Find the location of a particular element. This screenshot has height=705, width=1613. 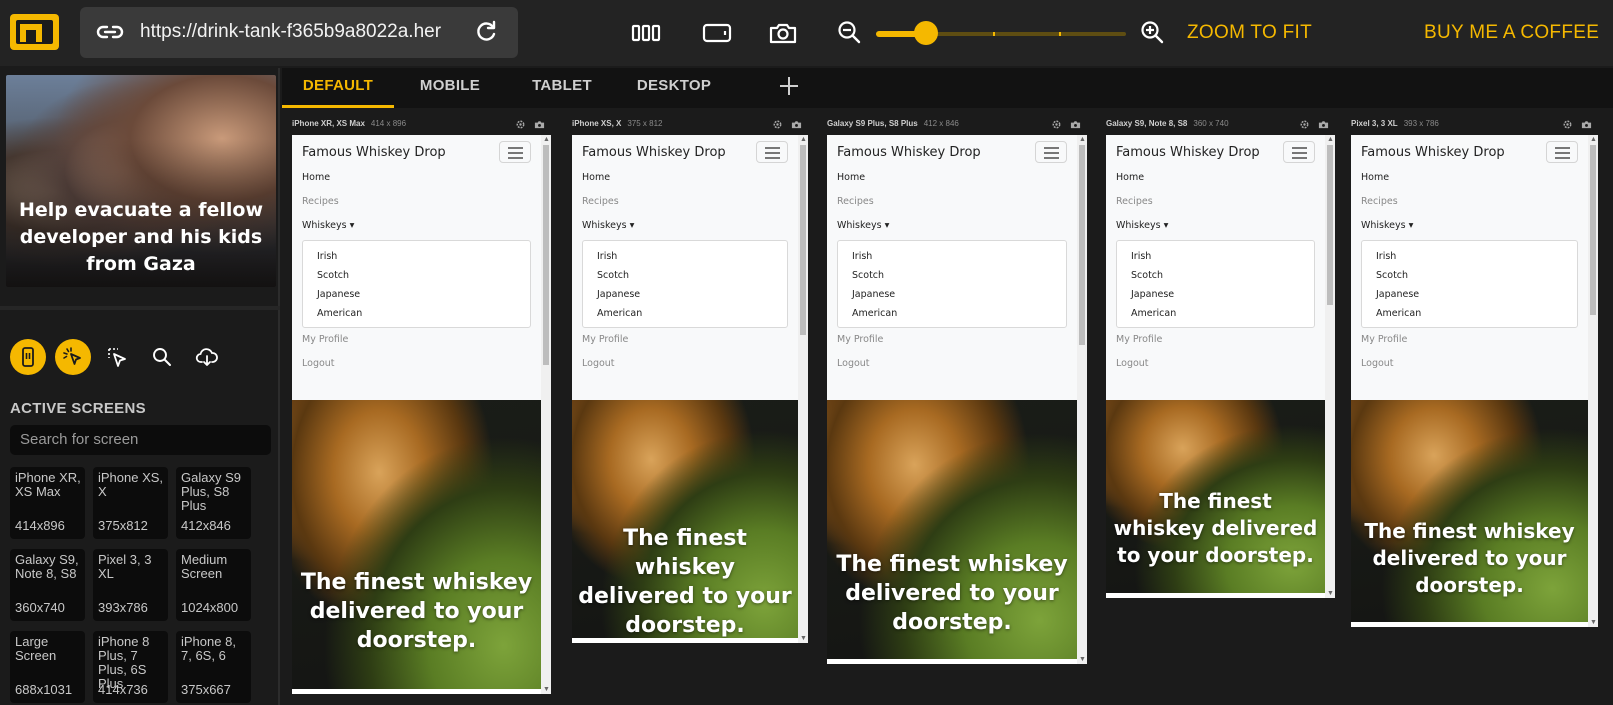

zoom-out-icon is located at coordinates (850, 33).